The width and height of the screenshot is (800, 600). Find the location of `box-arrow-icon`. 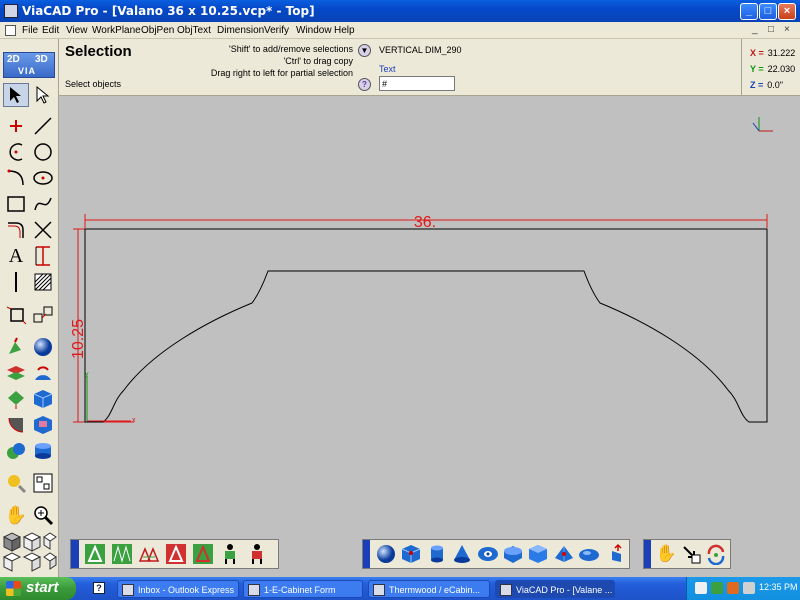

box-arrow-icon is located at coordinates (616, 552).